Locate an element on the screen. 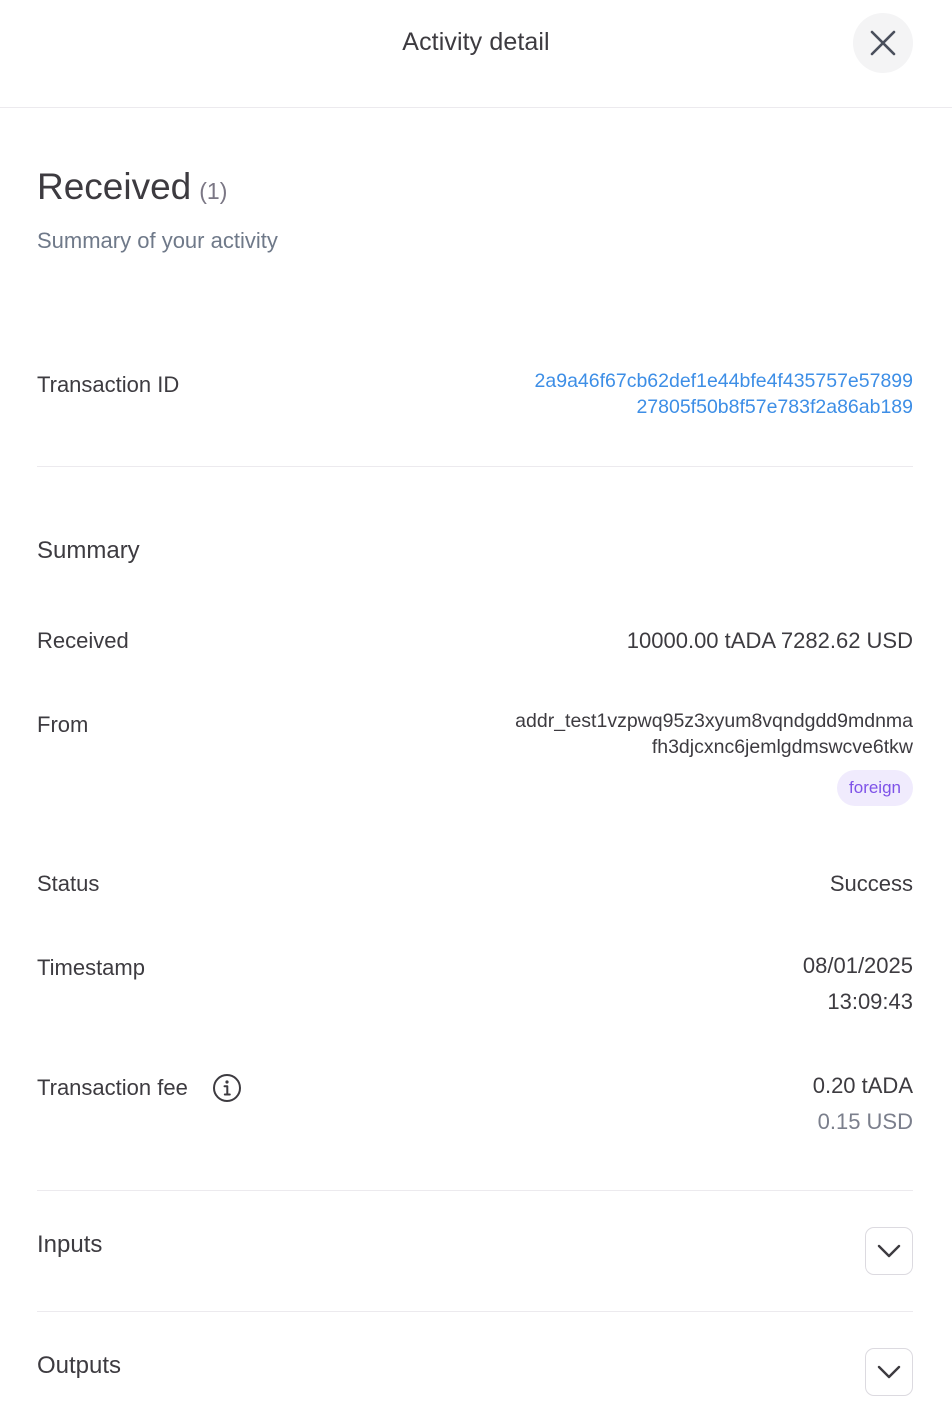 Image resolution: width=952 pixels, height=1426 pixels. received-label: Received is located at coordinates (83, 640).